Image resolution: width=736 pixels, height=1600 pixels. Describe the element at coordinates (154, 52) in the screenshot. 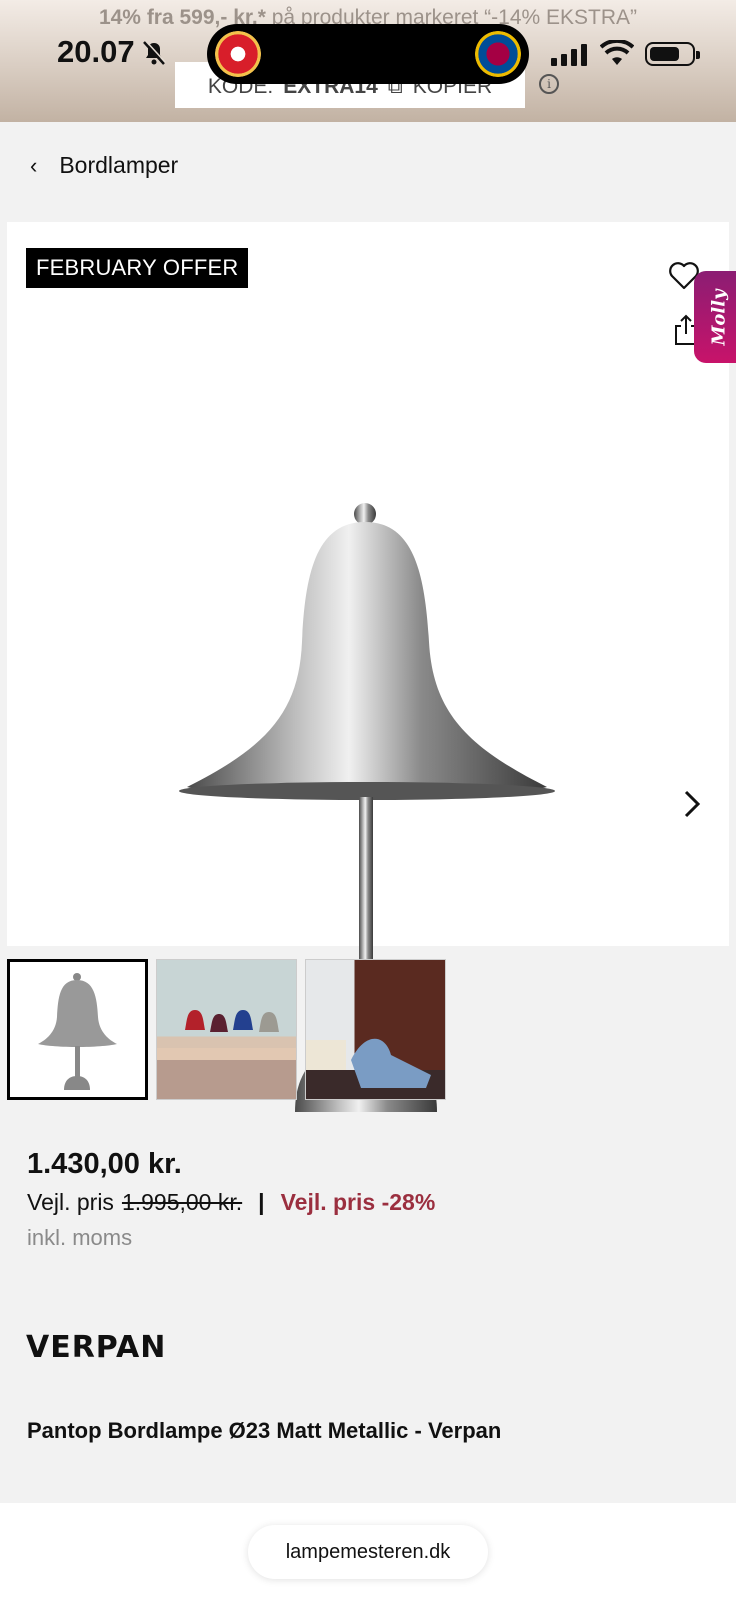

I see `bell-slash-icon` at that location.